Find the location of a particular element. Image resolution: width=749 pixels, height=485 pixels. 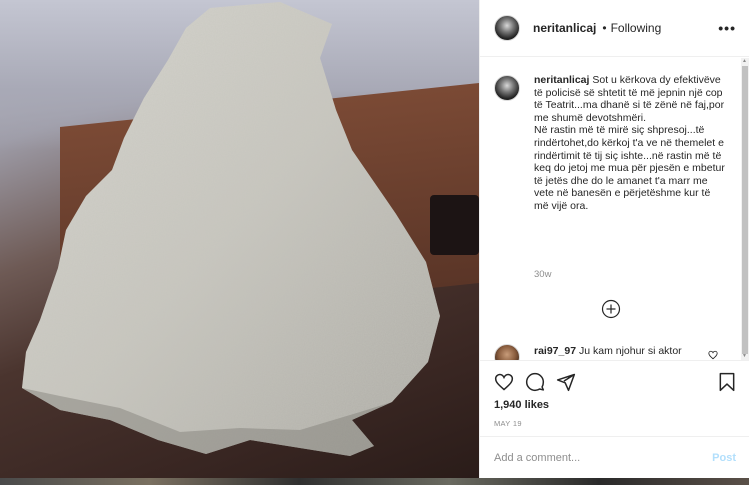

post-header: neritanlicaj • Following ••• is located at coordinates (614, 28).